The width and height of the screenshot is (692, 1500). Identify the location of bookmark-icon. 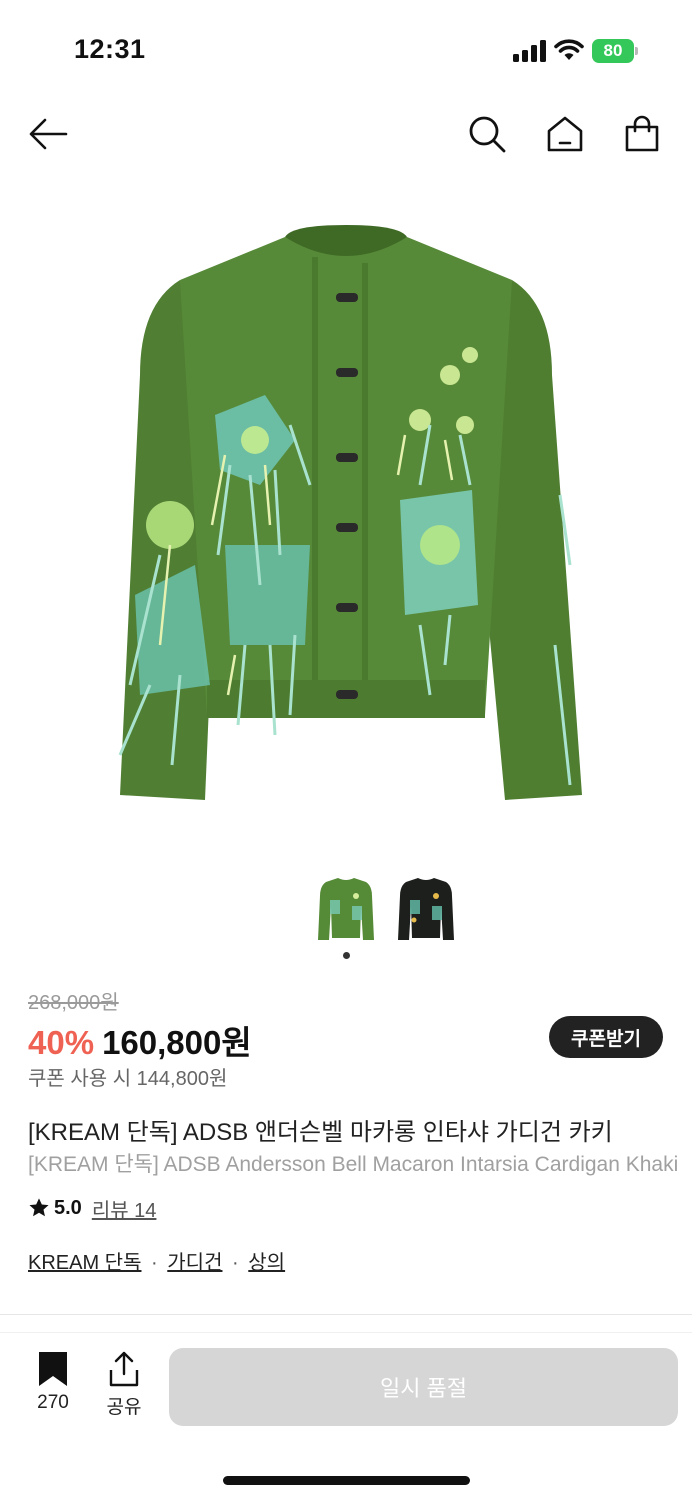
(53, 1369).